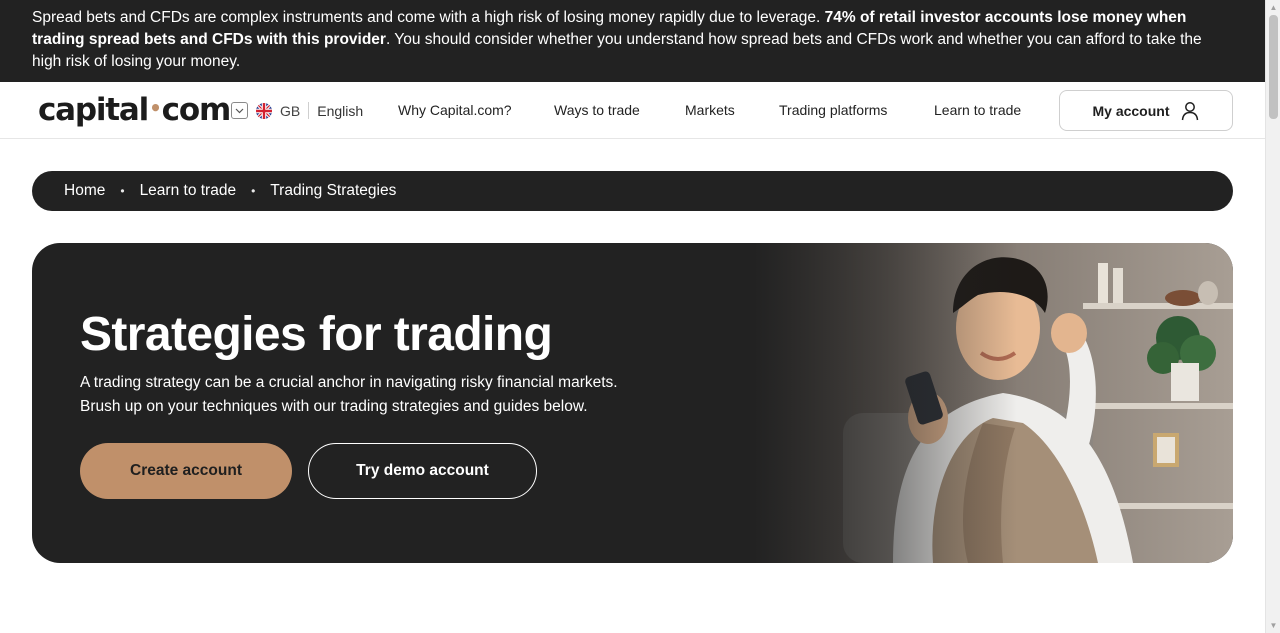  Describe the element at coordinates (188, 191) in the screenshot. I see `breadcrumb-learn-to-trade: Learn to trade` at that location.